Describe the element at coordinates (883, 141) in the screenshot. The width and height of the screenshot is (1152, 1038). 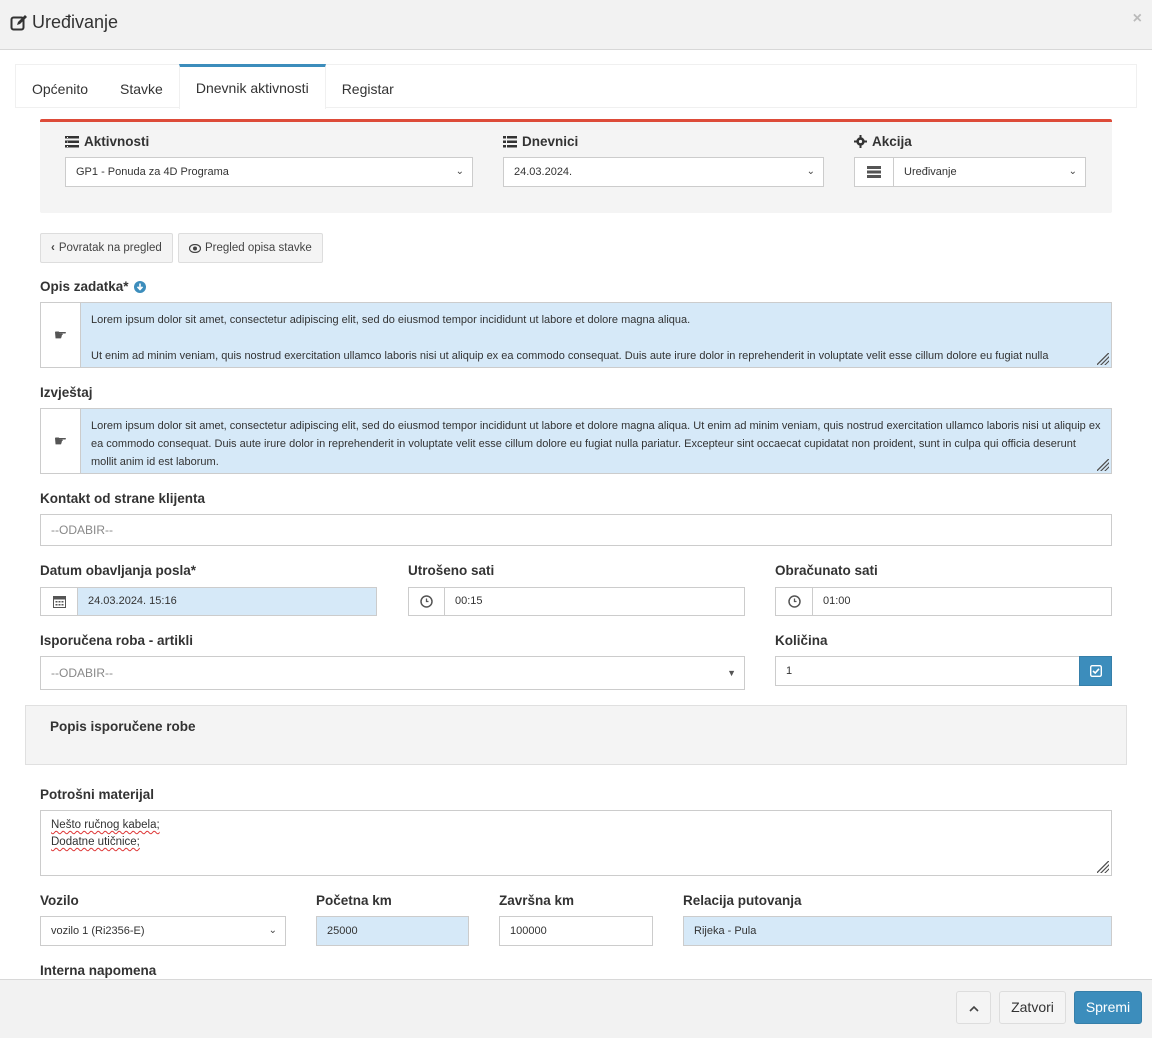
I see `akcija-label: Akcija` at that location.